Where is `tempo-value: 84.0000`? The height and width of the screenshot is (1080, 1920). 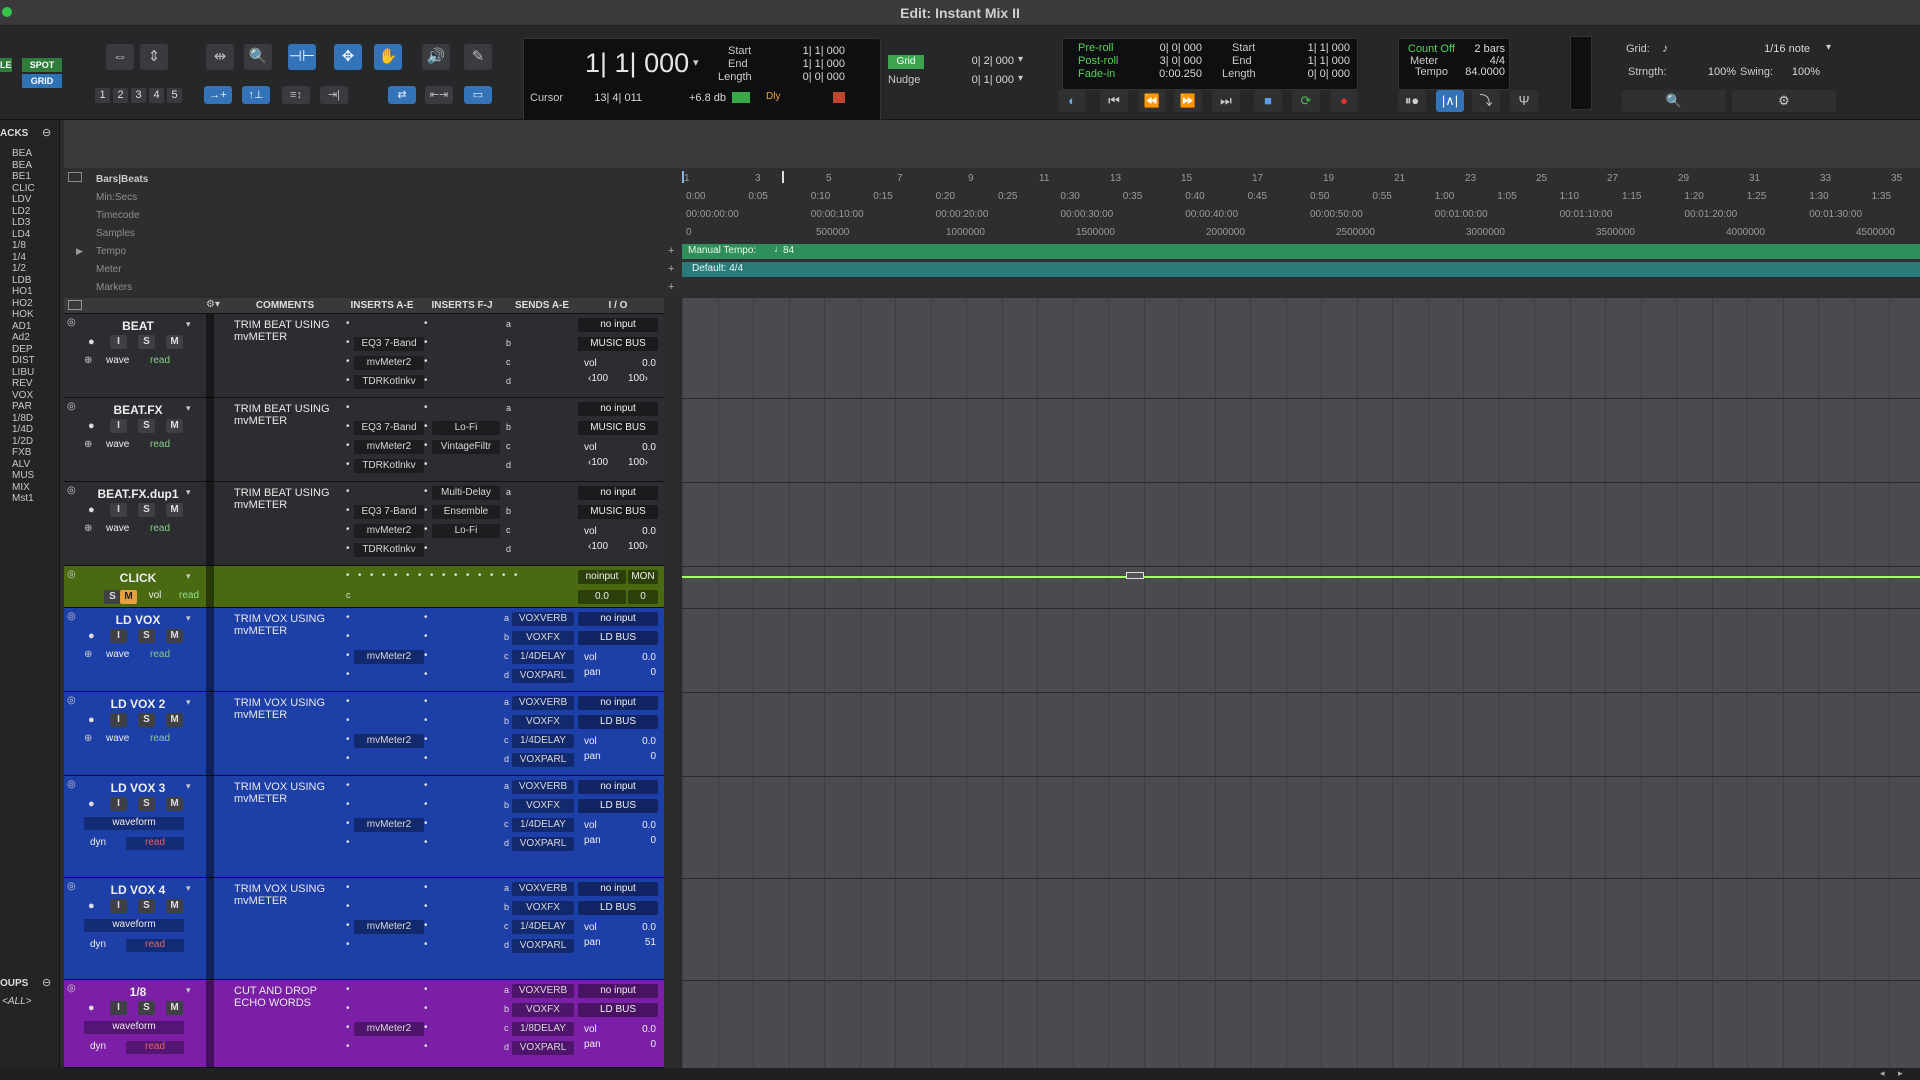
tempo-value: 84.0000 is located at coordinates (1480, 72).